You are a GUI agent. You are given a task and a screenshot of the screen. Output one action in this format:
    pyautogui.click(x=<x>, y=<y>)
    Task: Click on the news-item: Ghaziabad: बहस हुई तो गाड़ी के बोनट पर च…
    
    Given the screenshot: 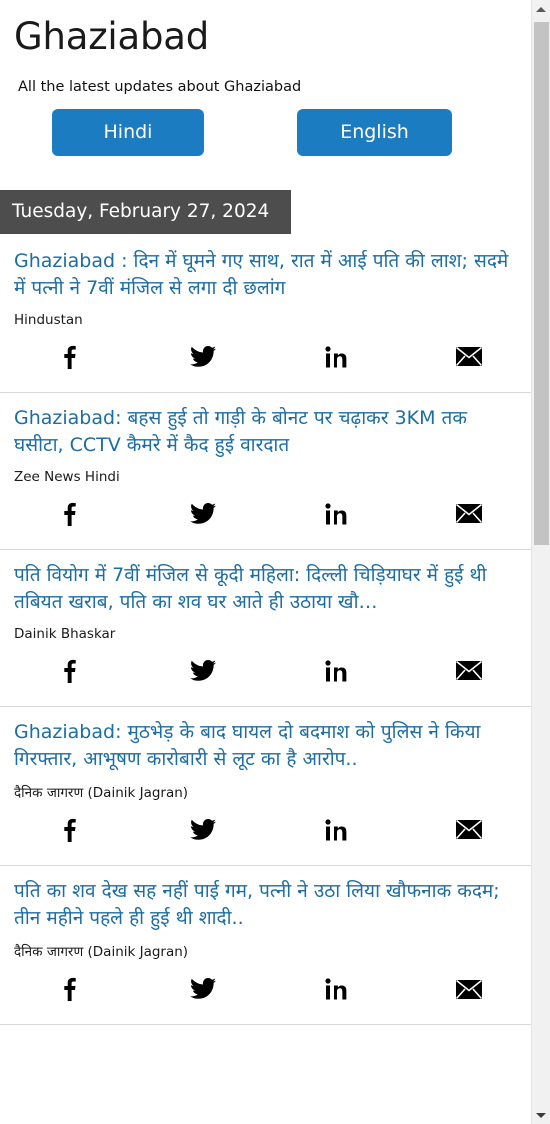 What is the action you would take?
    pyautogui.click(x=265, y=471)
    